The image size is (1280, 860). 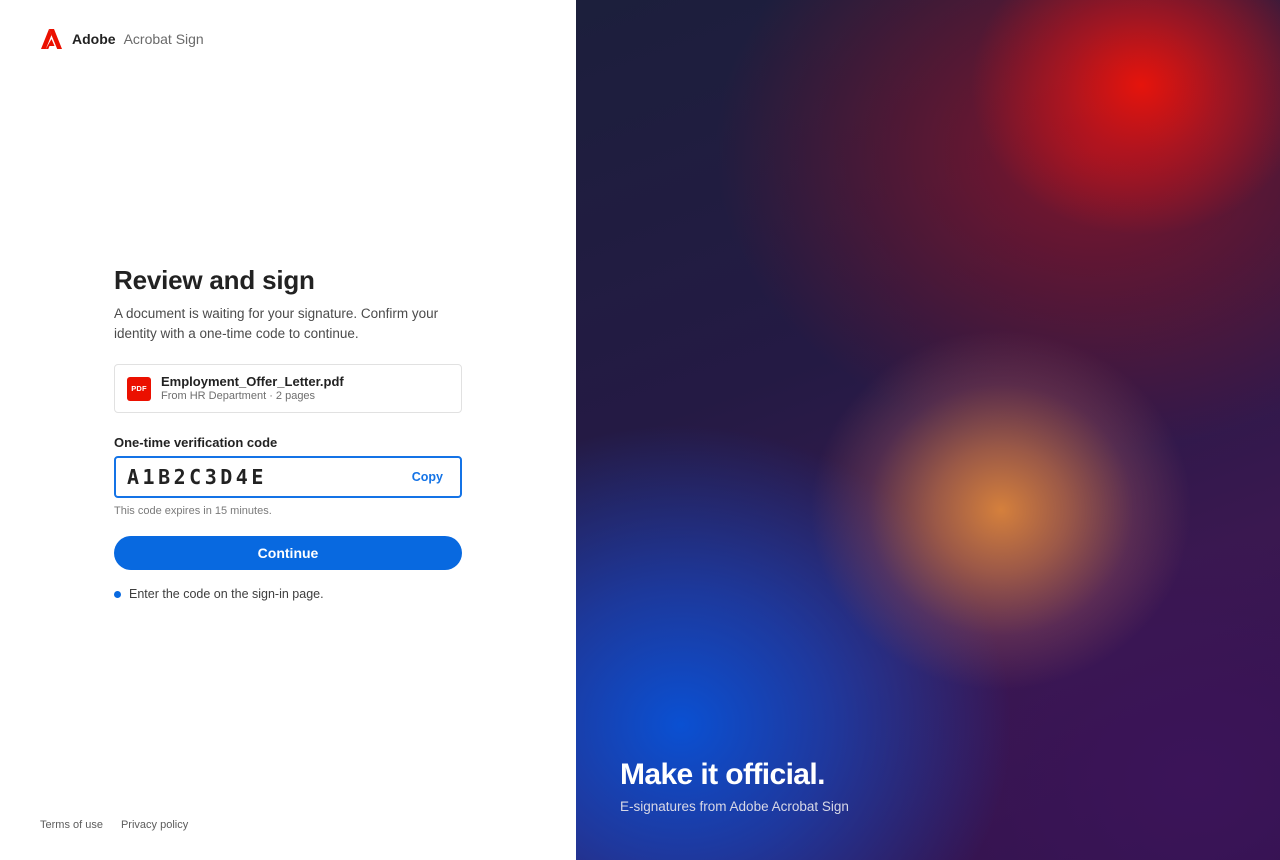 What do you see at coordinates (252, 381) in the screenshot?
I see `document-name: Employment_Offer_Letter.pdf` at bounding box center [252, 381].